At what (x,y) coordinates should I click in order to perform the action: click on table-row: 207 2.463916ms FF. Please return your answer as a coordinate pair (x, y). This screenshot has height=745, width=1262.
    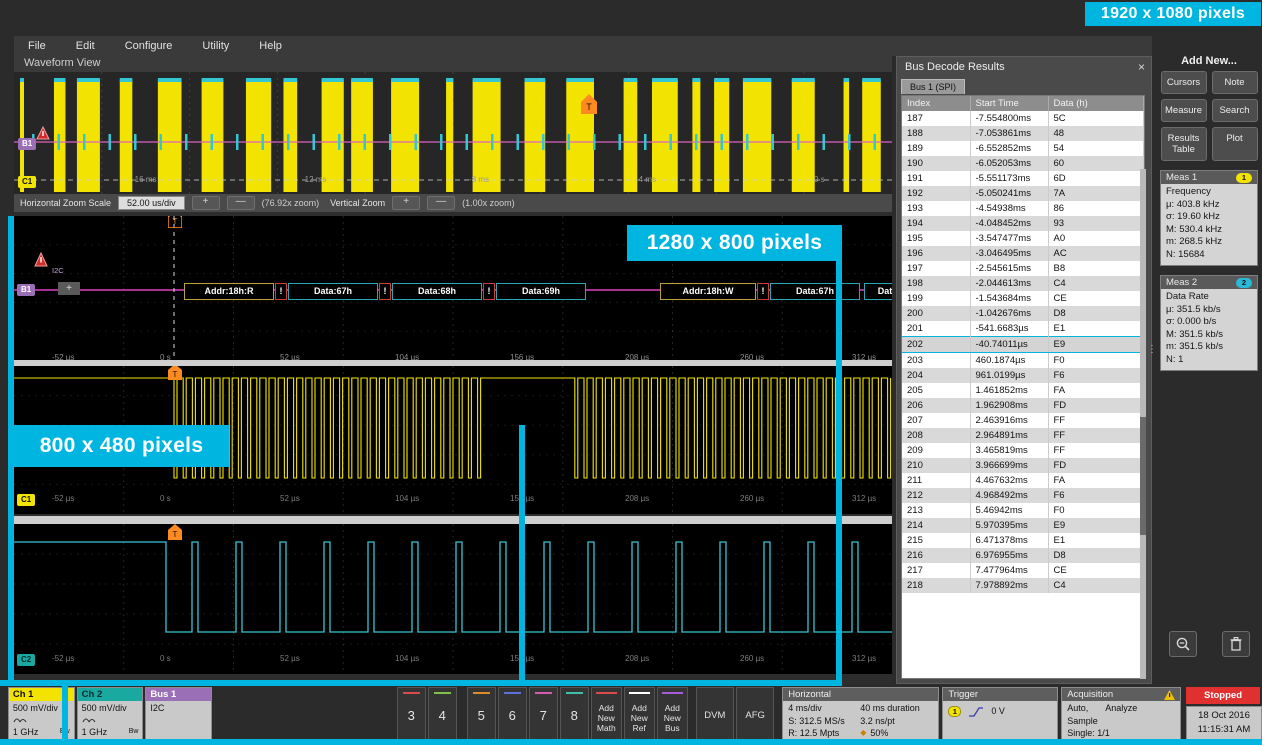
    Looking at the image, I should click on (1023, 420).